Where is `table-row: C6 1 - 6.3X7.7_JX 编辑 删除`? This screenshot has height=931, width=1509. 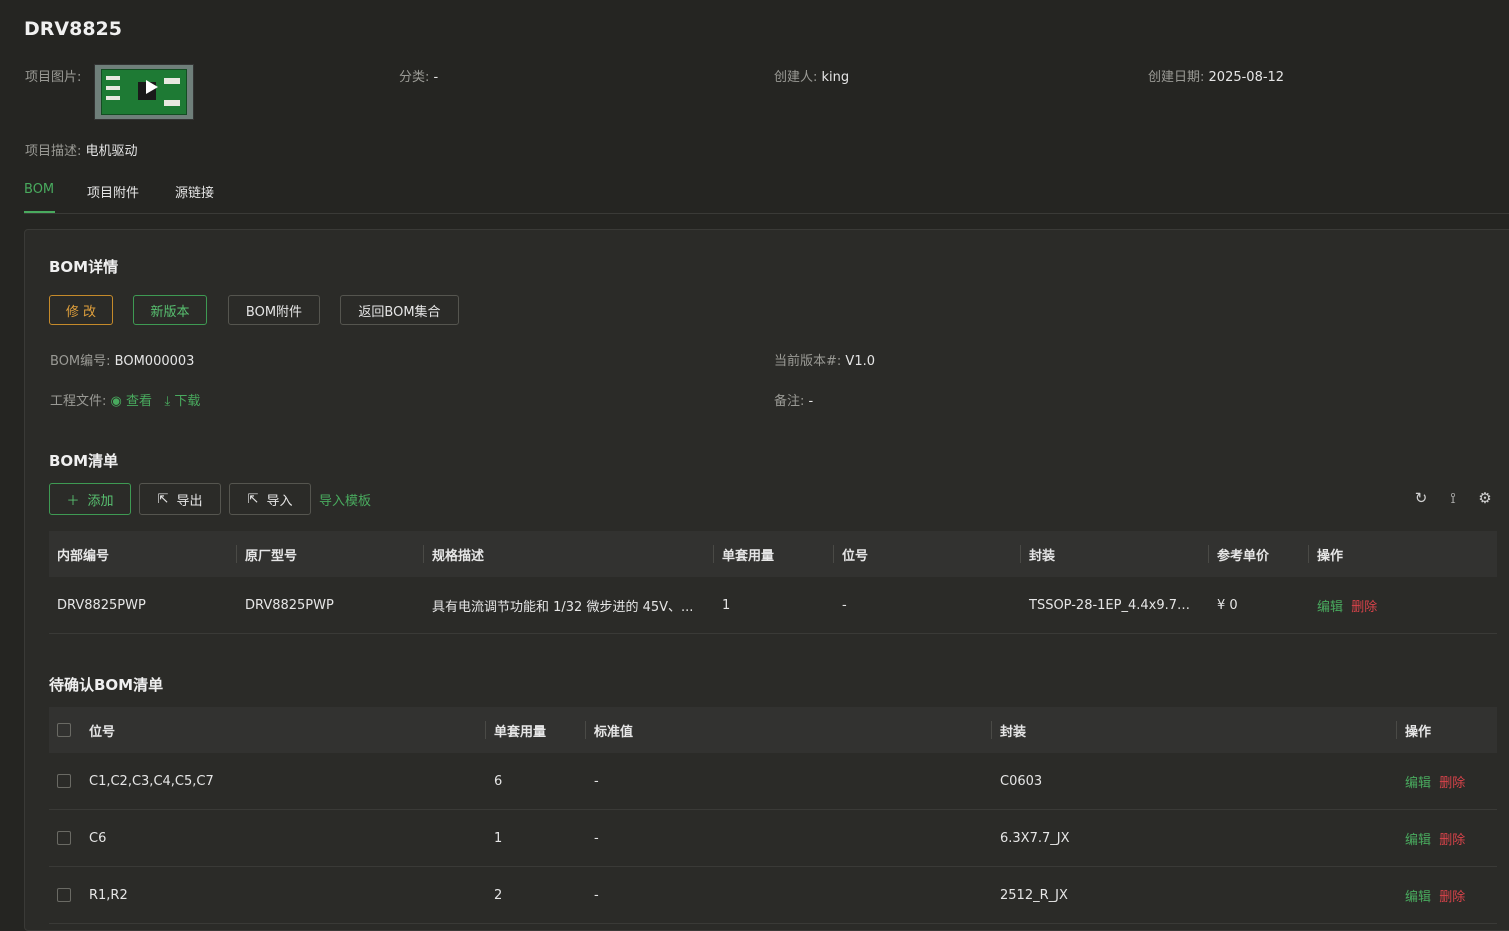 table-row: C6 1 - 6.3X7.7_JX 编辑 删除 is located at coordinates (773, 838).